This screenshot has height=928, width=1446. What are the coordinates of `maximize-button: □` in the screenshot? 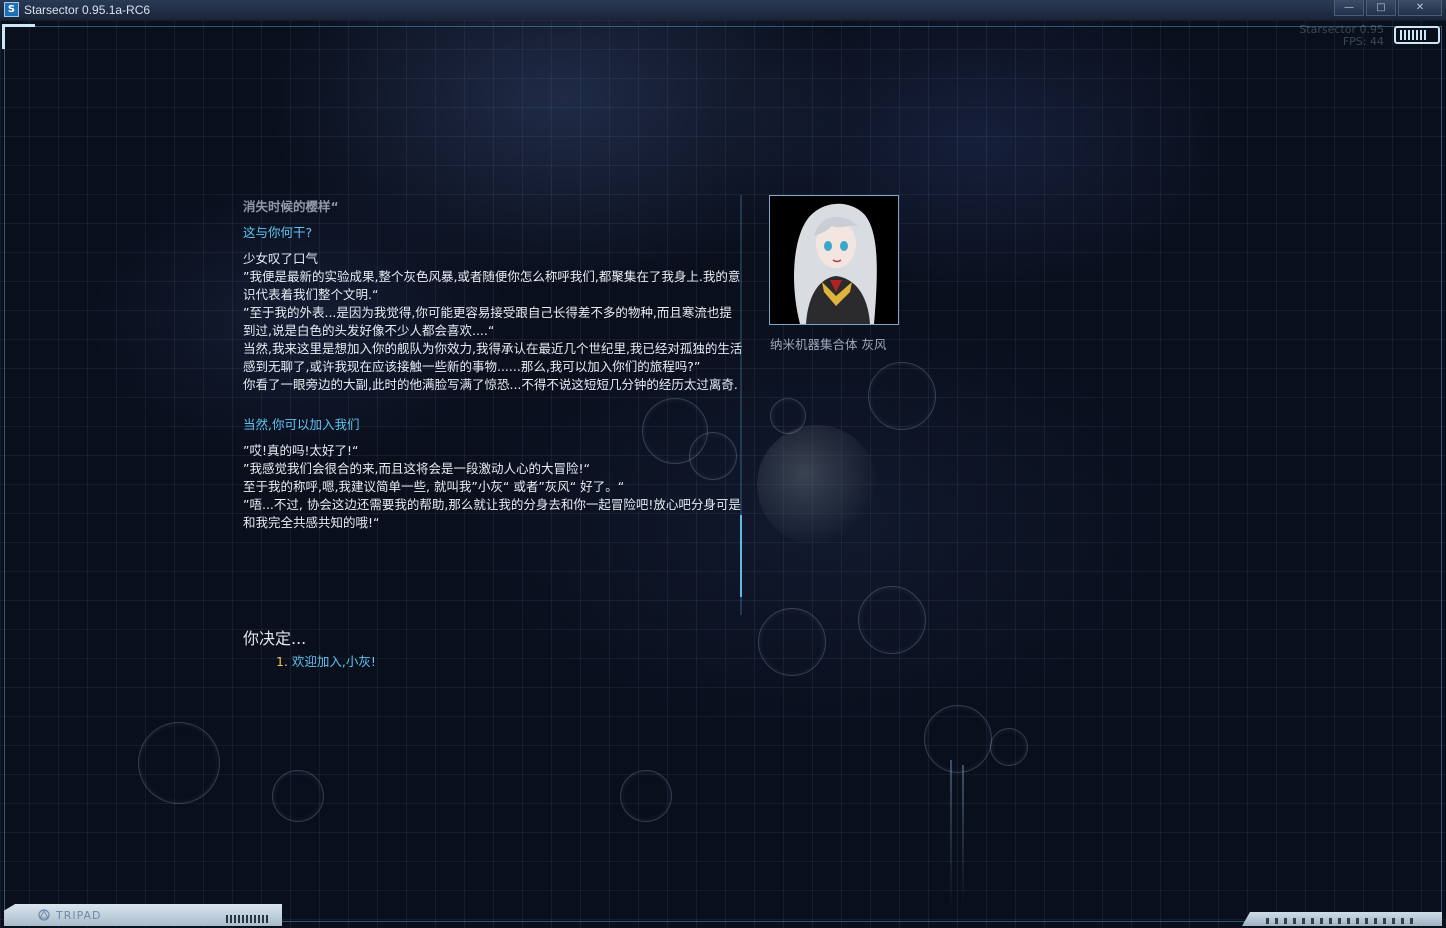 It's located at (1381, 8).